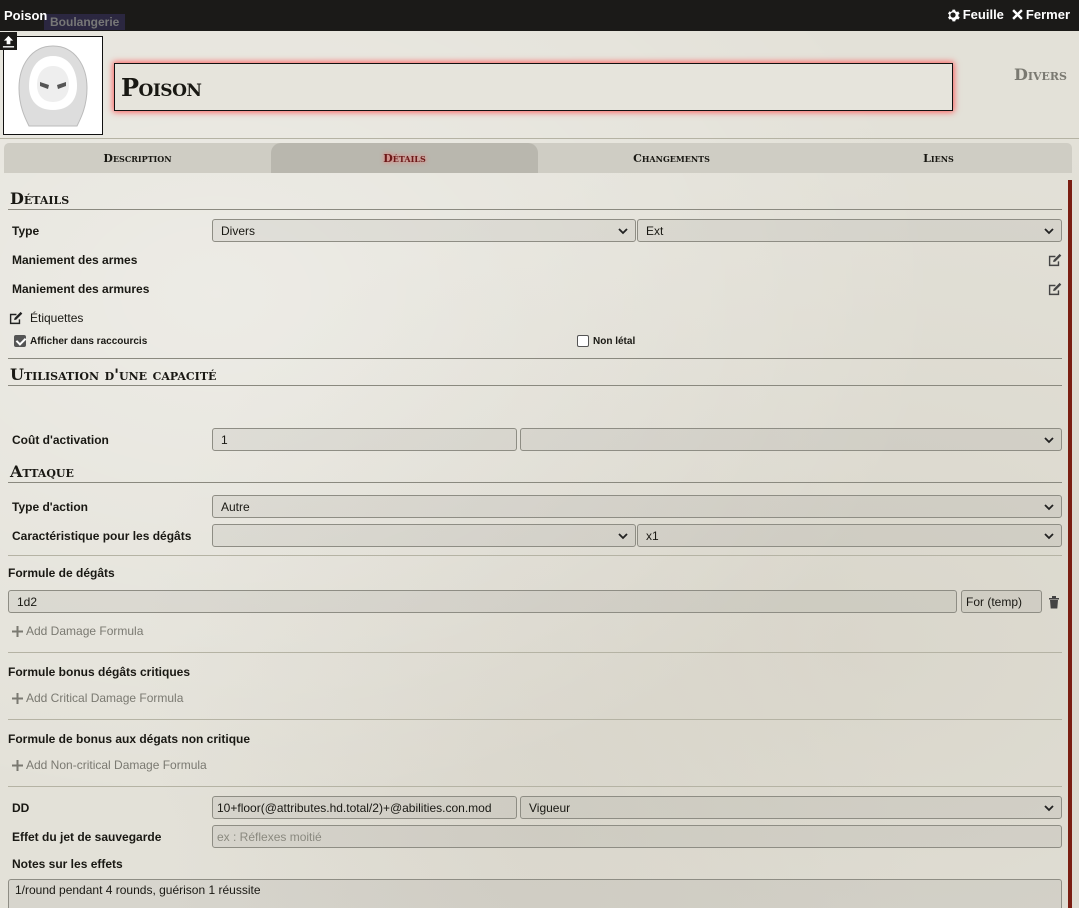  Describe the element at coordinates (535, 318) in the screenshot. I see `tags-row: Étiquettes` at that location.